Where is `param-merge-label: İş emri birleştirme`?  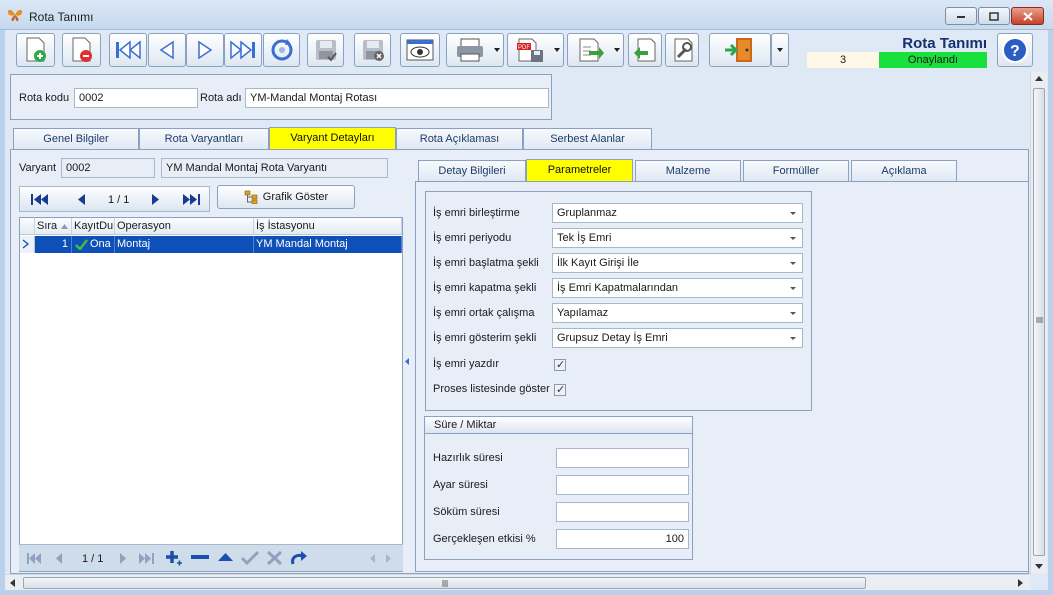 param-merge-label: İş emri birleştirme is located at coordinates (476, 213).